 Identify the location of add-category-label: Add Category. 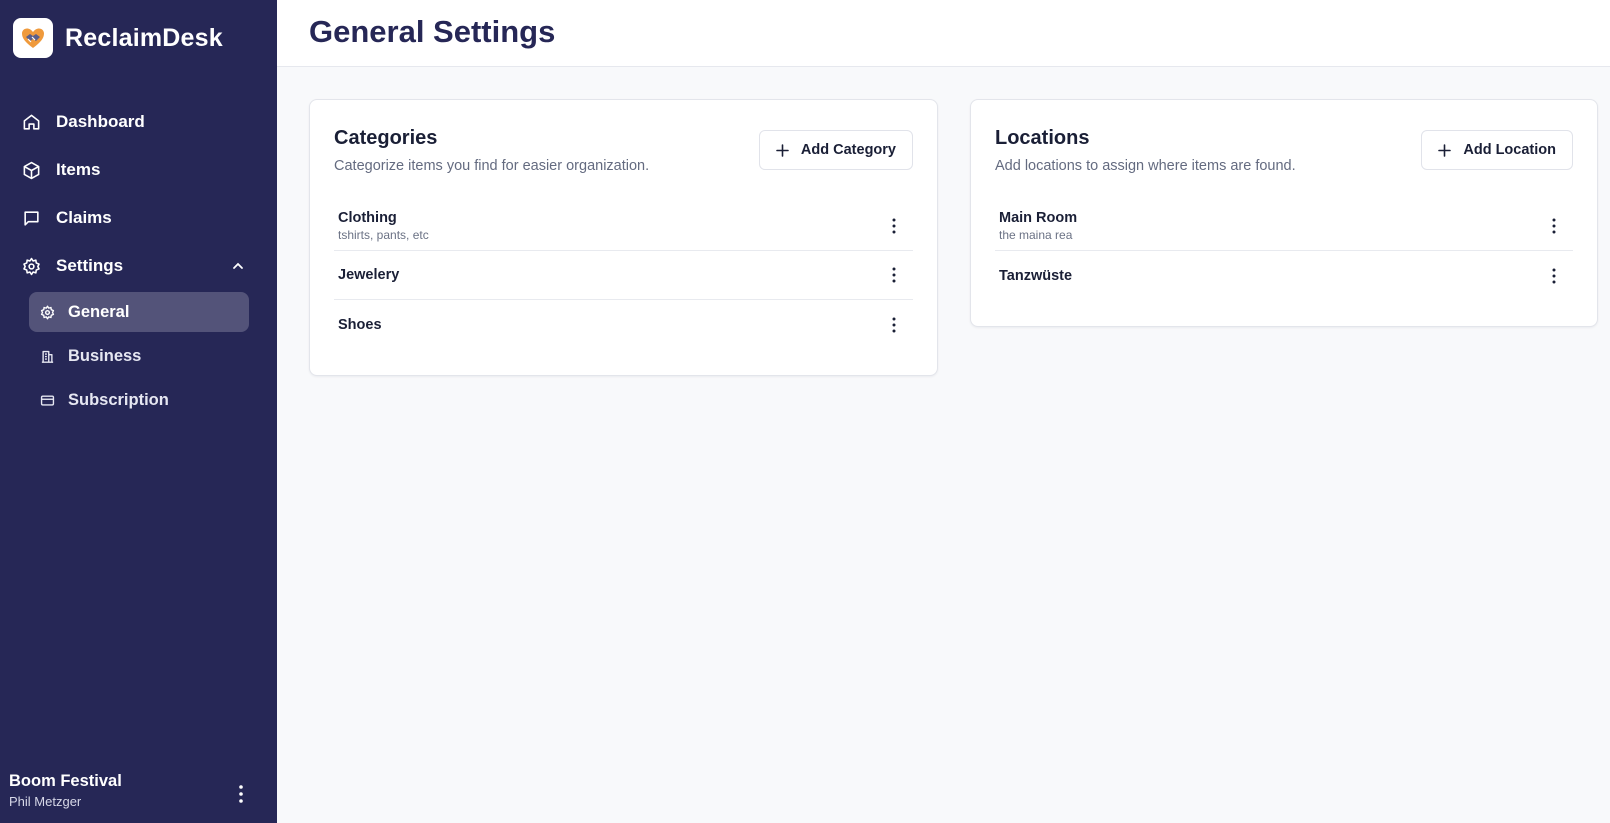
(848, 150).